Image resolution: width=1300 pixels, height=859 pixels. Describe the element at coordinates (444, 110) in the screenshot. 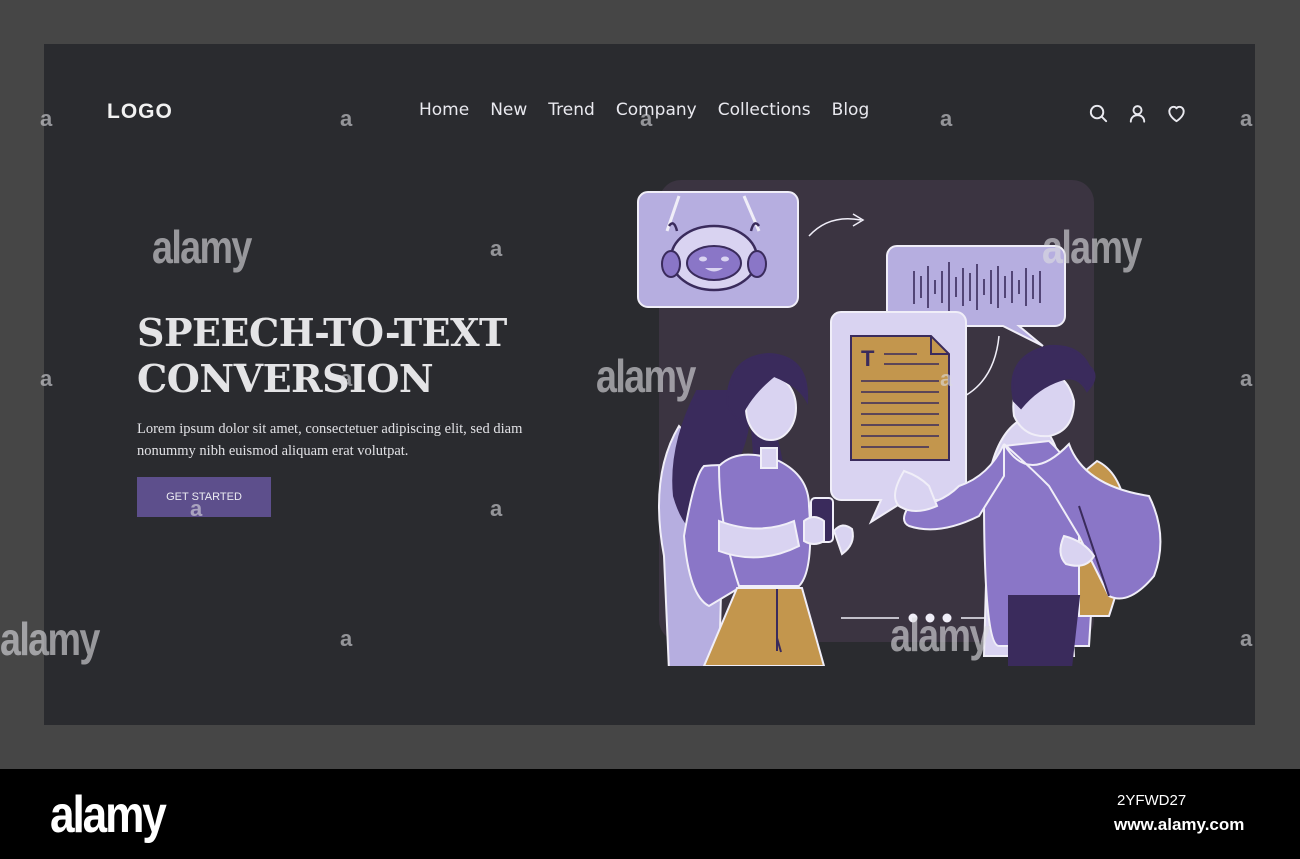

I see `nav-home: Home` at that location.